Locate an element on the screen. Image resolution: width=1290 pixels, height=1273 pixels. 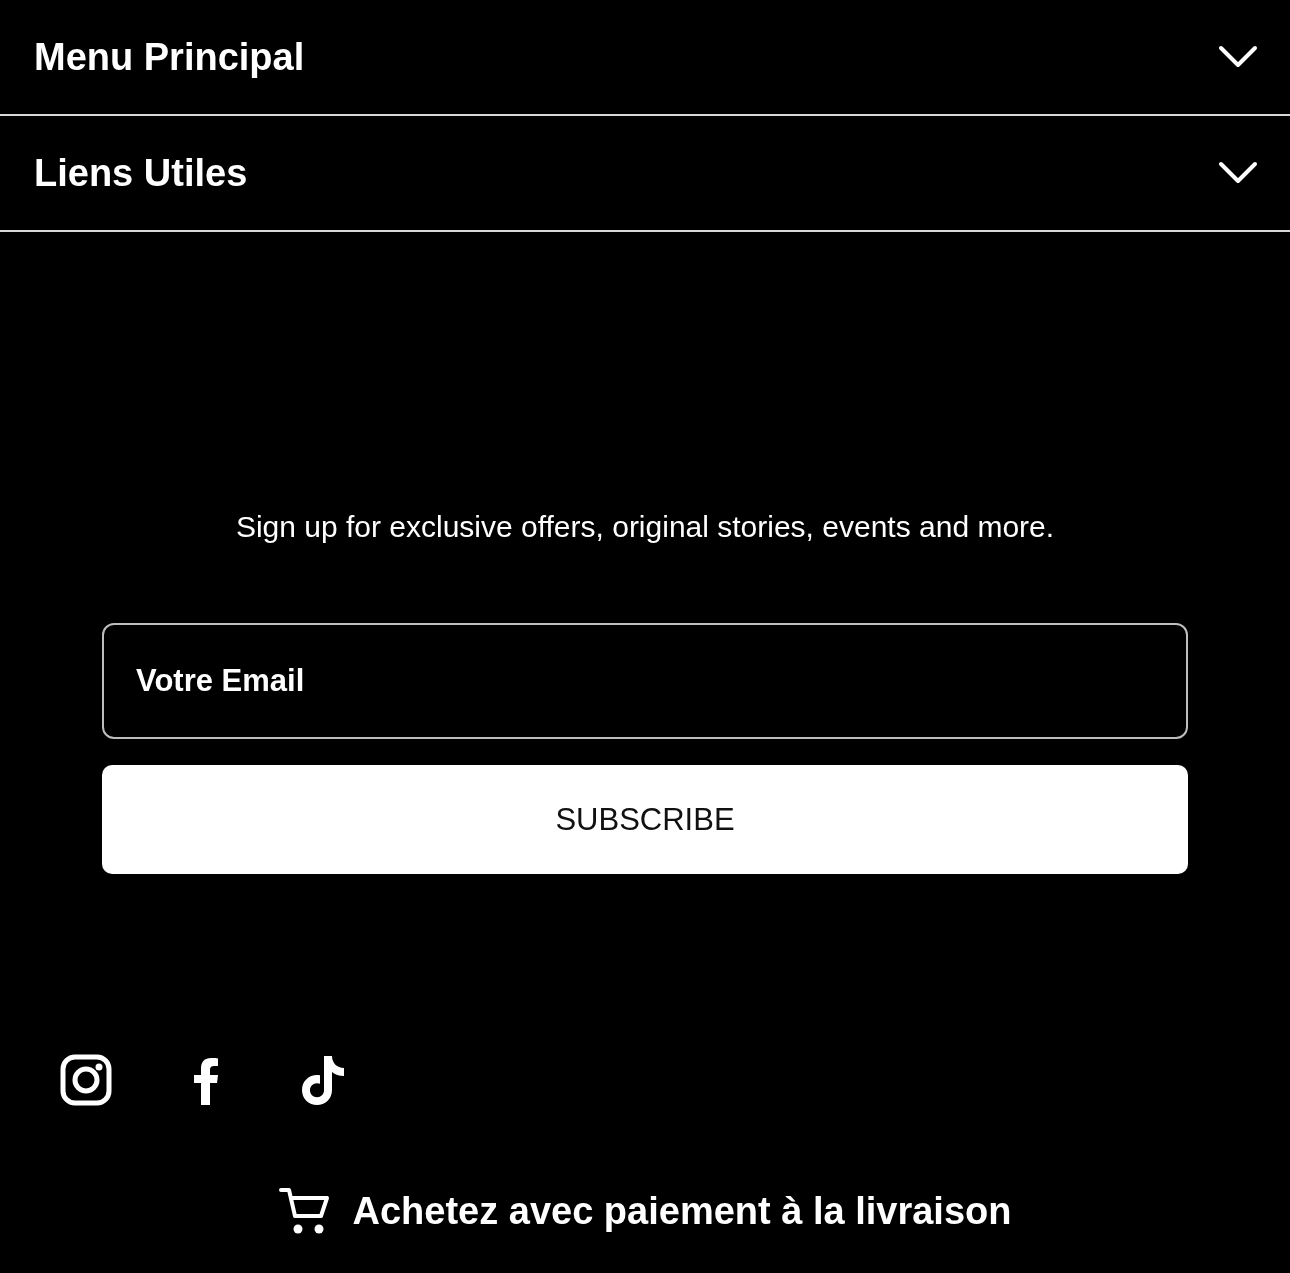
facebook-icon is located at coordinates (206, 1080).